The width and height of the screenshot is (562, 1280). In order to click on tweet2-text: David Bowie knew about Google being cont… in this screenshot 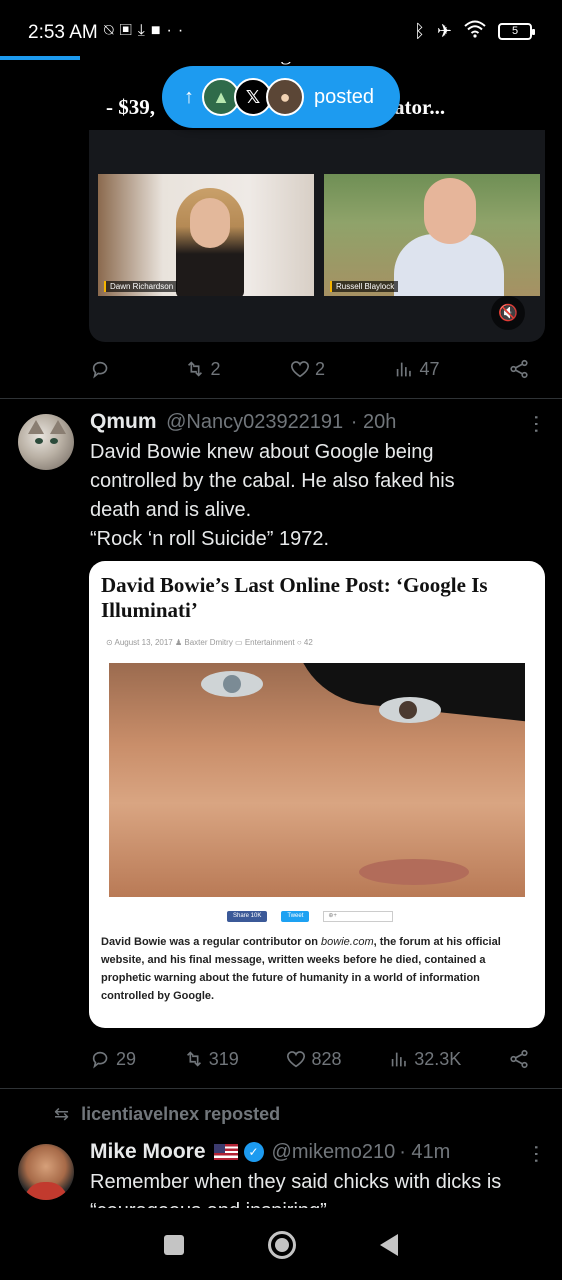, I will do `click(315, 496)`.